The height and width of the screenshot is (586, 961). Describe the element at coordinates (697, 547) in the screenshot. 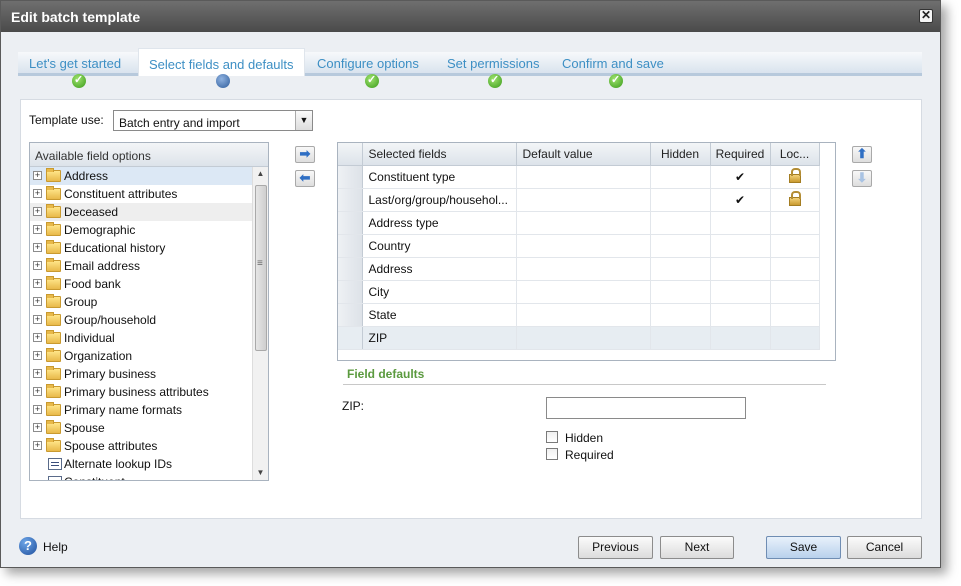

I see `next-button: Next` at that location.